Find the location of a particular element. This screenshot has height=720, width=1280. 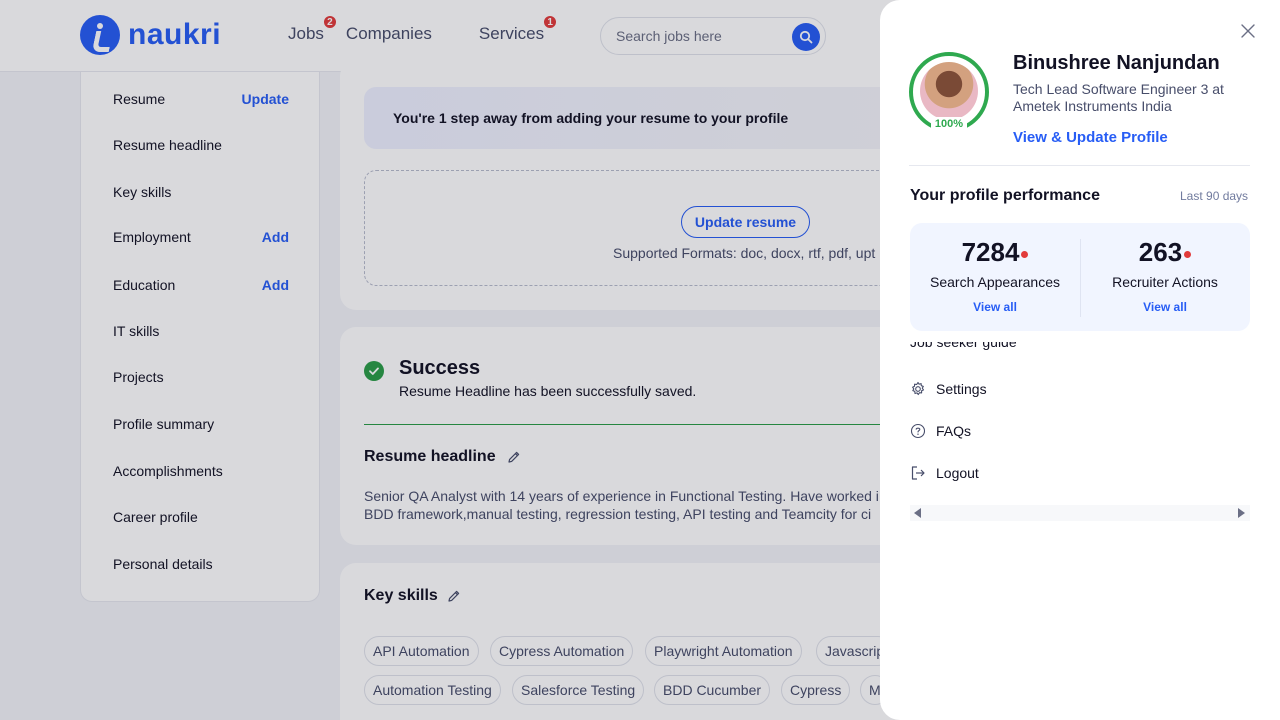

search-appearances-view-all: View all is located at coordinates (995, 307).